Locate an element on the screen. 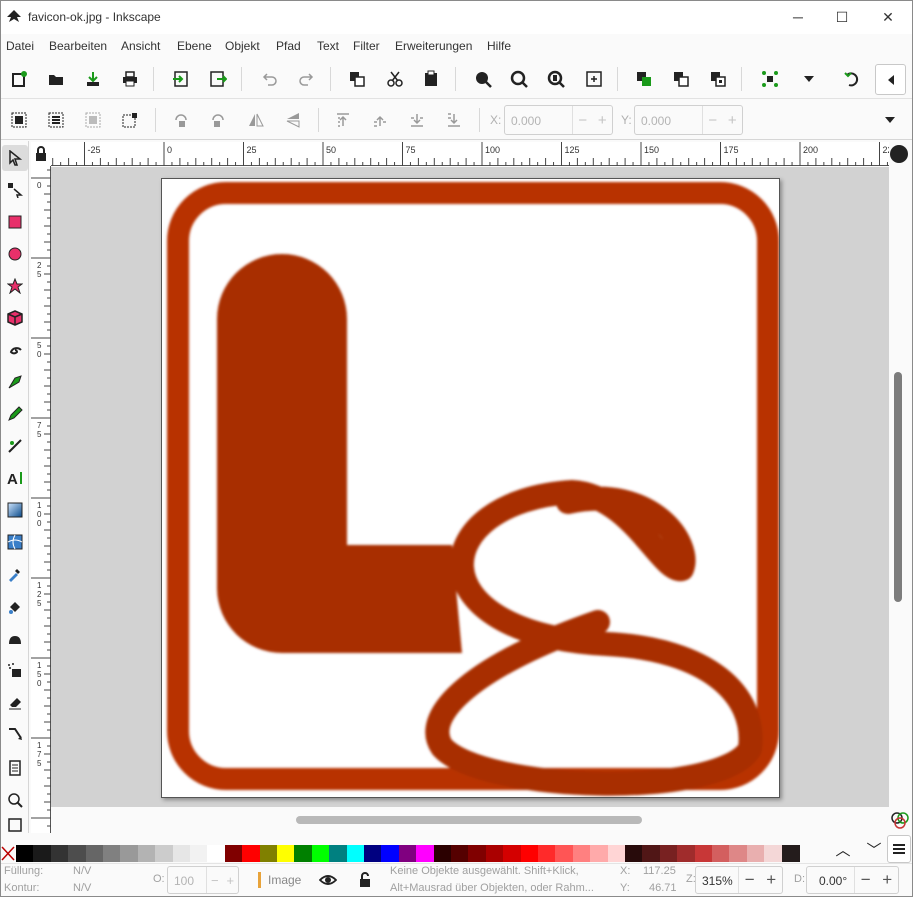  rotate-cw-icon is located at coordinates (218, 120).